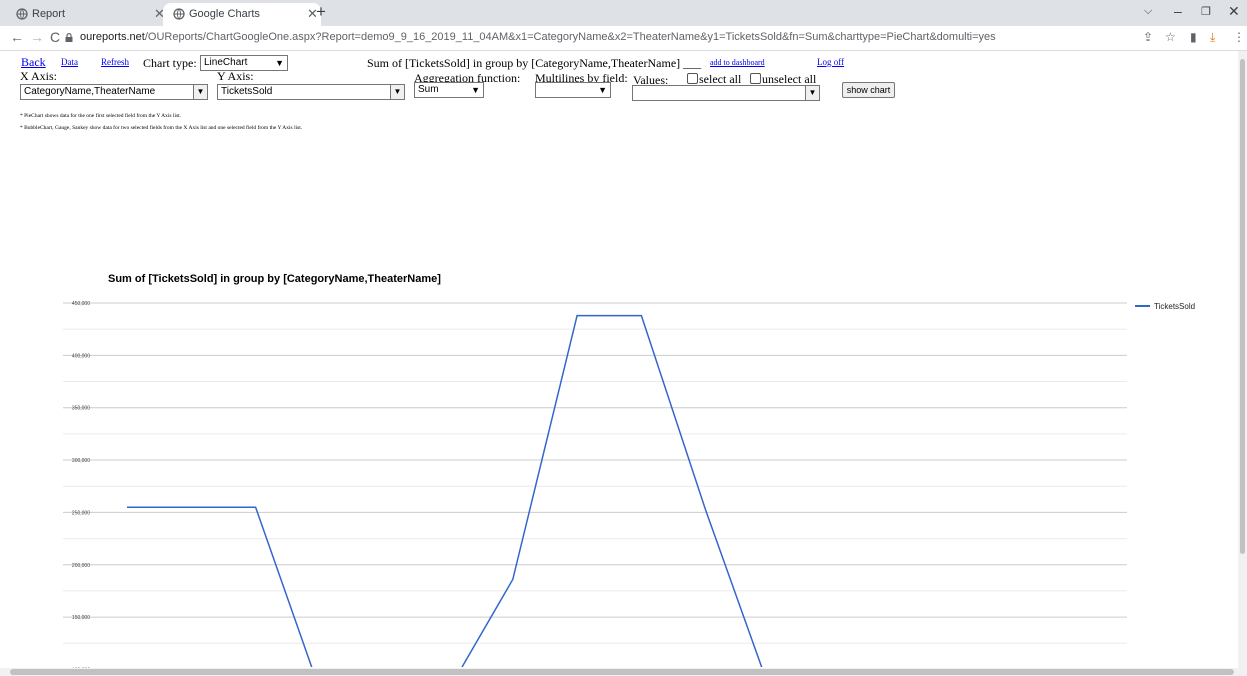  What do you see at coordinates (81, 513) in the screenshot?
I see `y-tick-label: 250,000` at bounding box center [81, 513].